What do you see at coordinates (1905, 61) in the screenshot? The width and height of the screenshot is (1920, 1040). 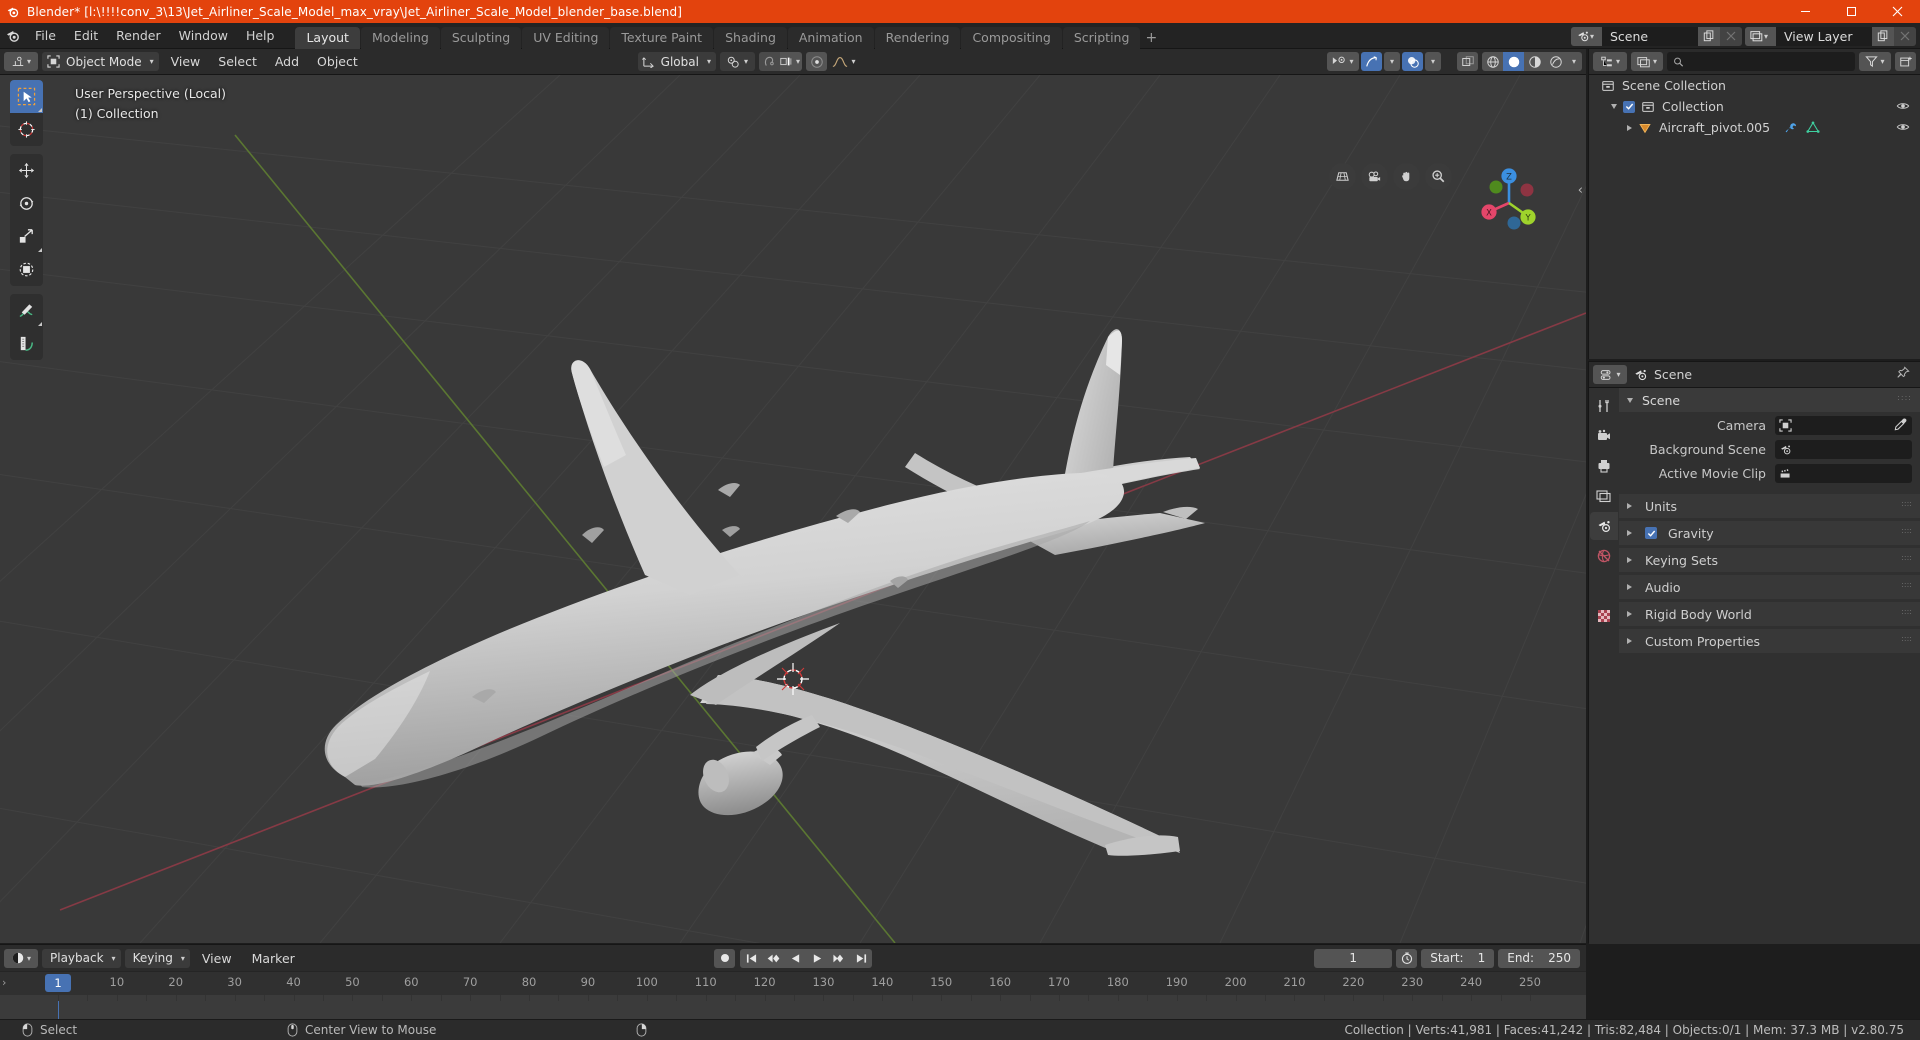 I see `new-collection-button` at bounding box center [1905, 61].